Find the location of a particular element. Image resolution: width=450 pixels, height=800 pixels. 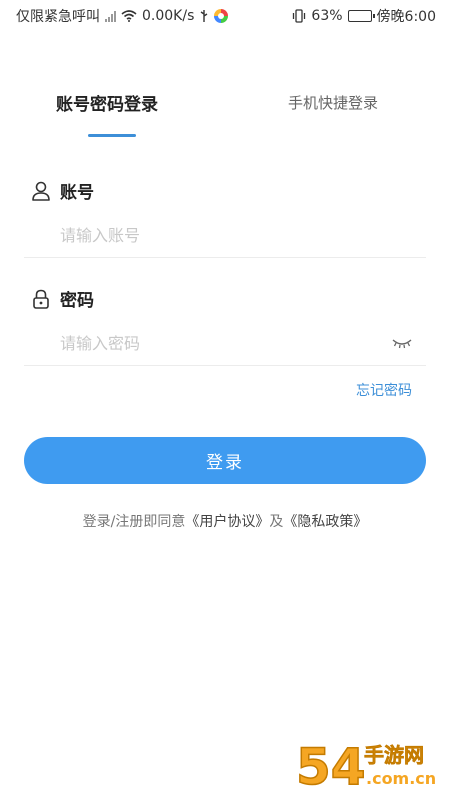

password-label: 密码 is located at coordinates (77, 301).